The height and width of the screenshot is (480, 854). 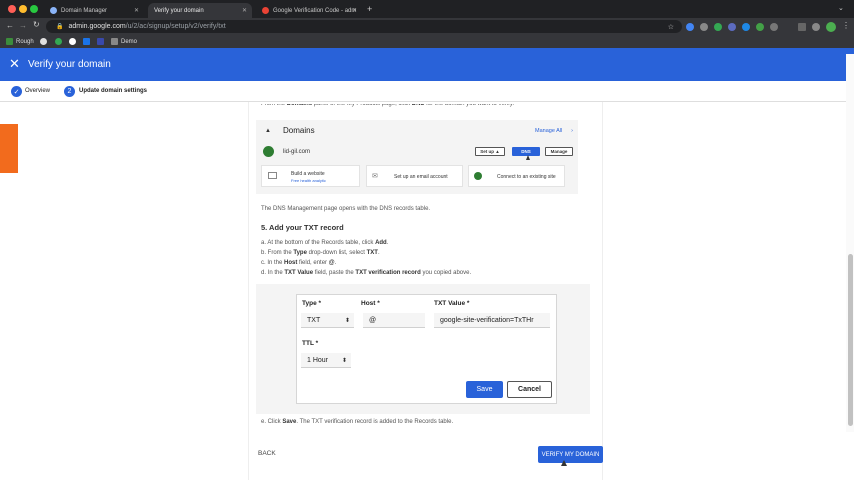 What do you see at coordinates (370, 303) in the screenshot?
I see `host-label: Host *` at bounding box center [370, 303].